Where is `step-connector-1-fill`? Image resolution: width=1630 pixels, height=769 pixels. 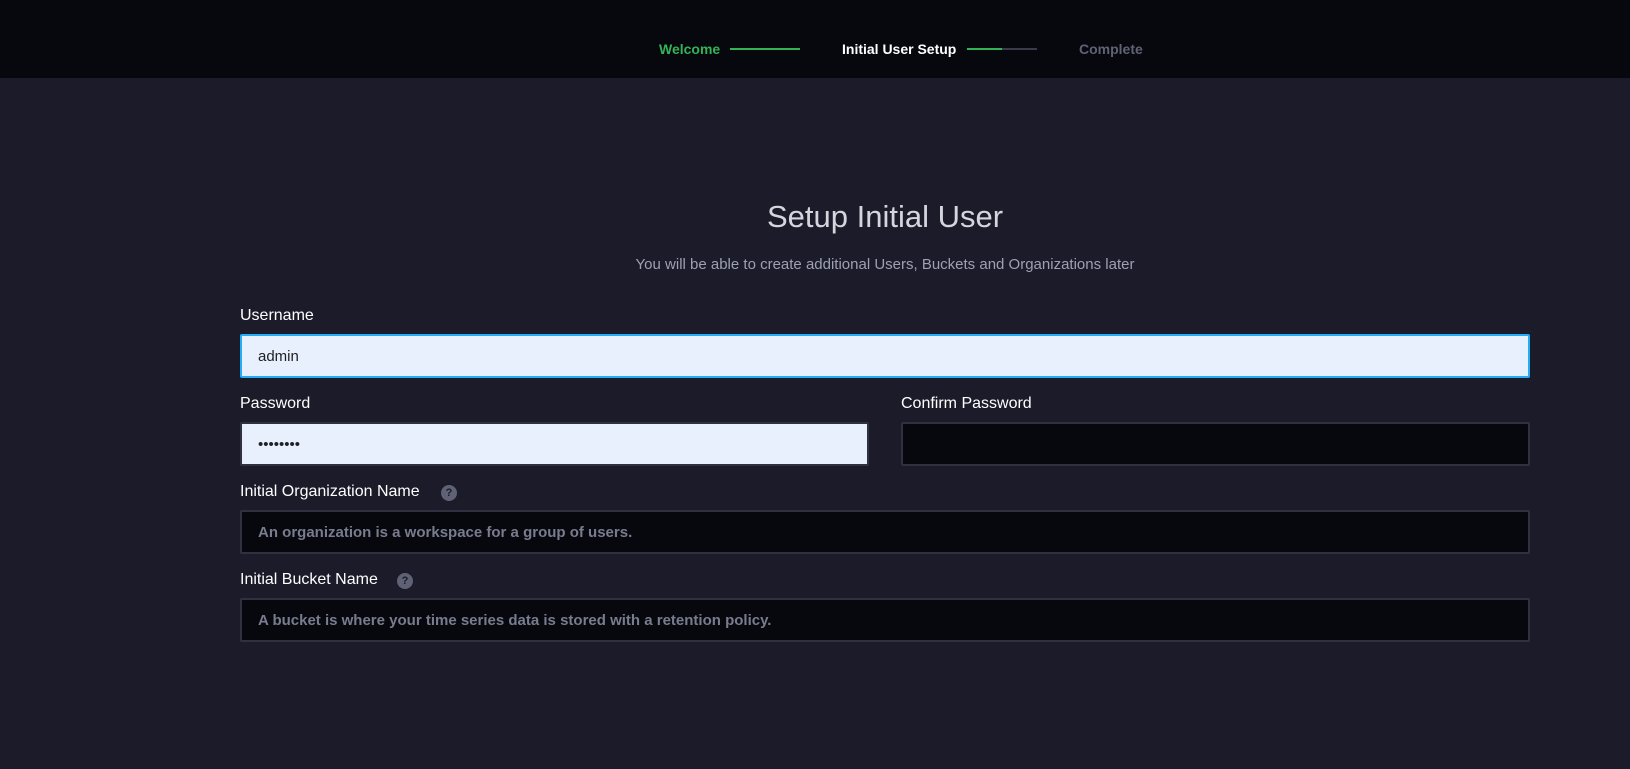
step-connector-1-fill is located at coordinates (765, 49).